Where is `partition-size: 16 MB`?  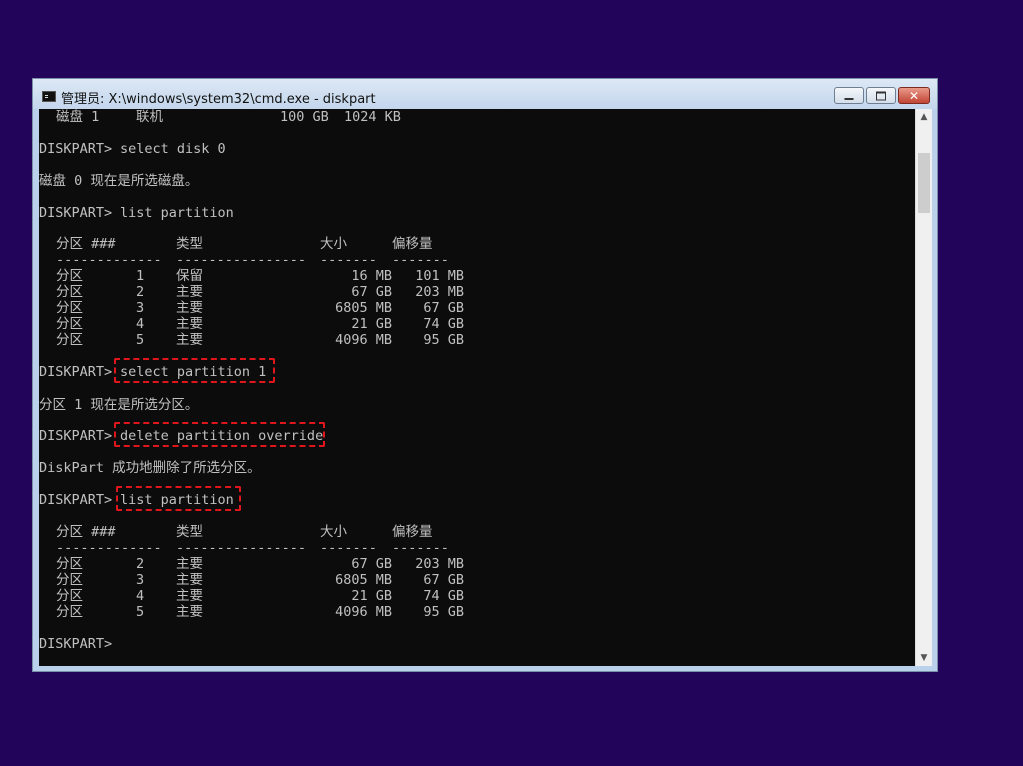
partition-size: 16 MB is located at coordinates (371, 276).